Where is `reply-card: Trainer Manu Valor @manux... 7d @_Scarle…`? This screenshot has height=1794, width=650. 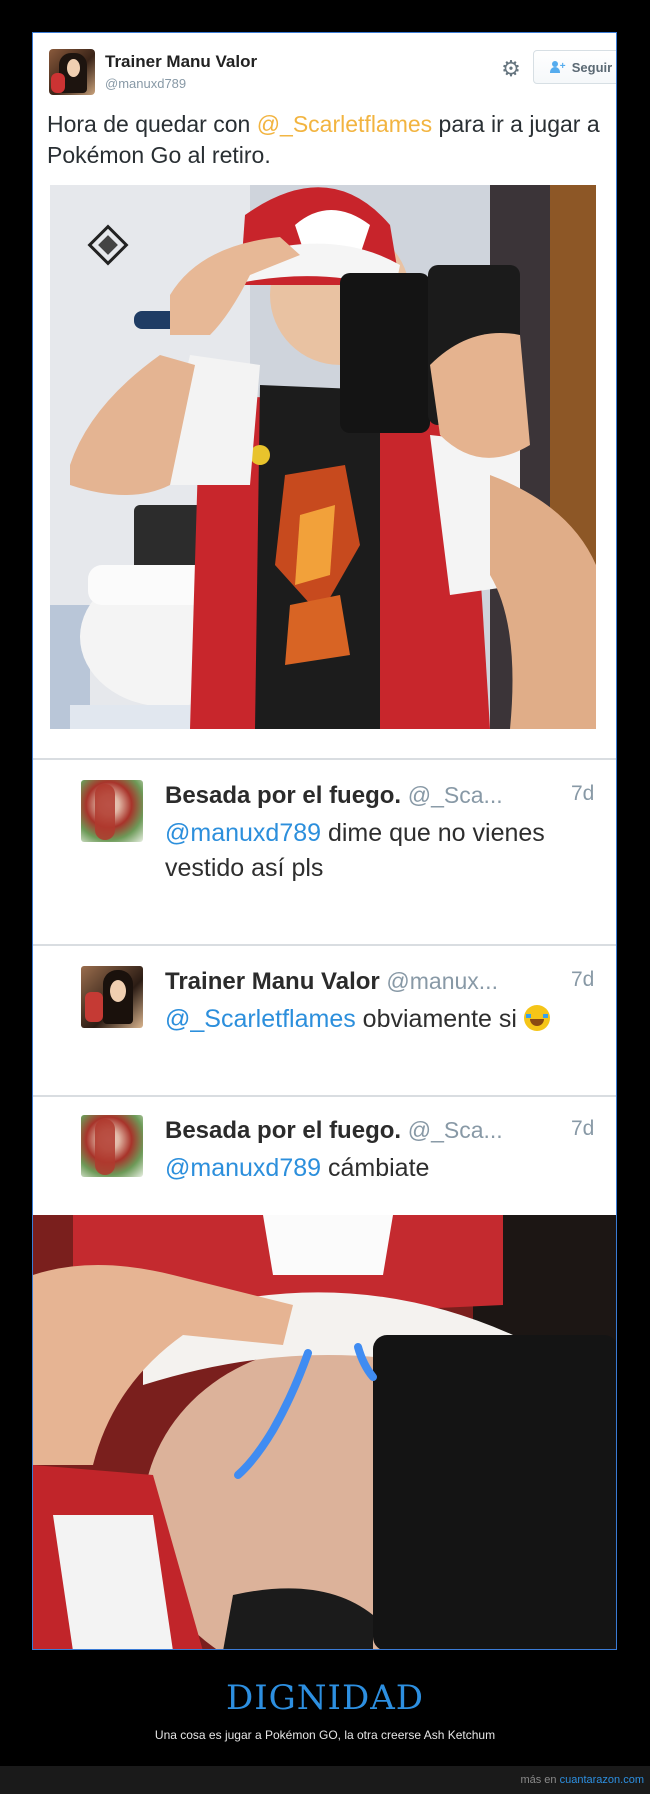
reply-card: Trainer Manu Valor @manux... 7d @_Scarle… is located at coordinates (324, 1018).